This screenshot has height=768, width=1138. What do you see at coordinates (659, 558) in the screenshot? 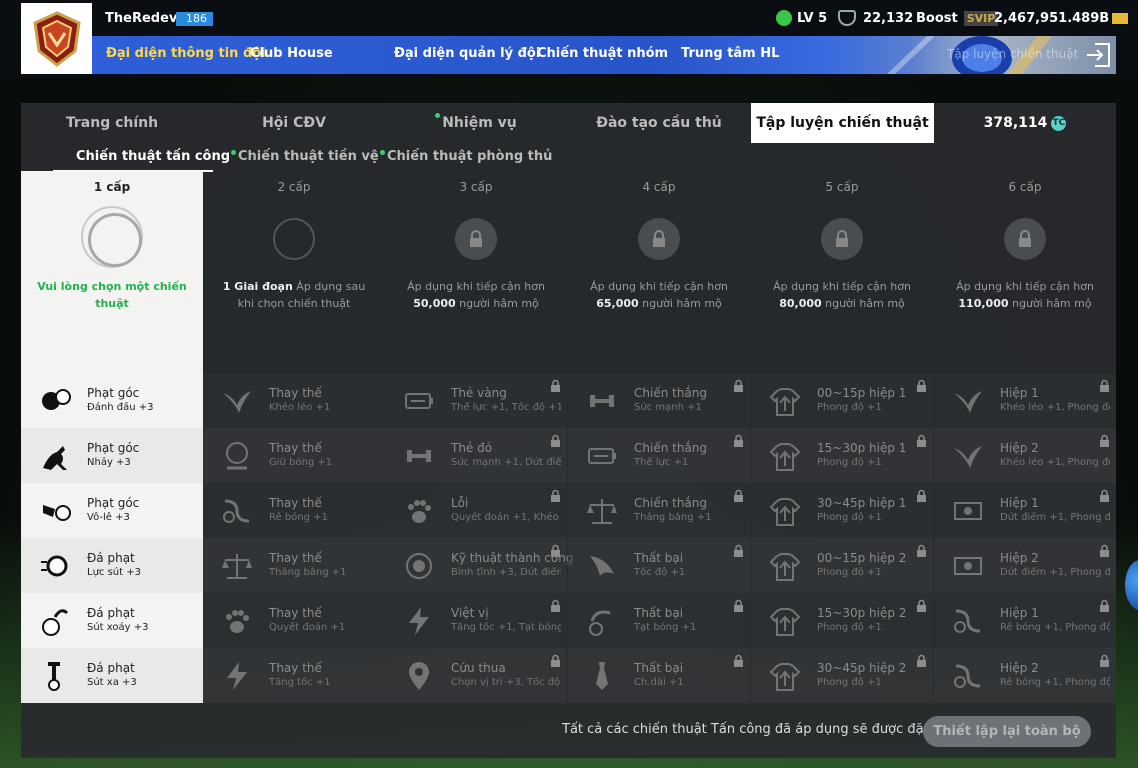
I see `tactic-name: Thất bại` at bounding box center [659, 558].